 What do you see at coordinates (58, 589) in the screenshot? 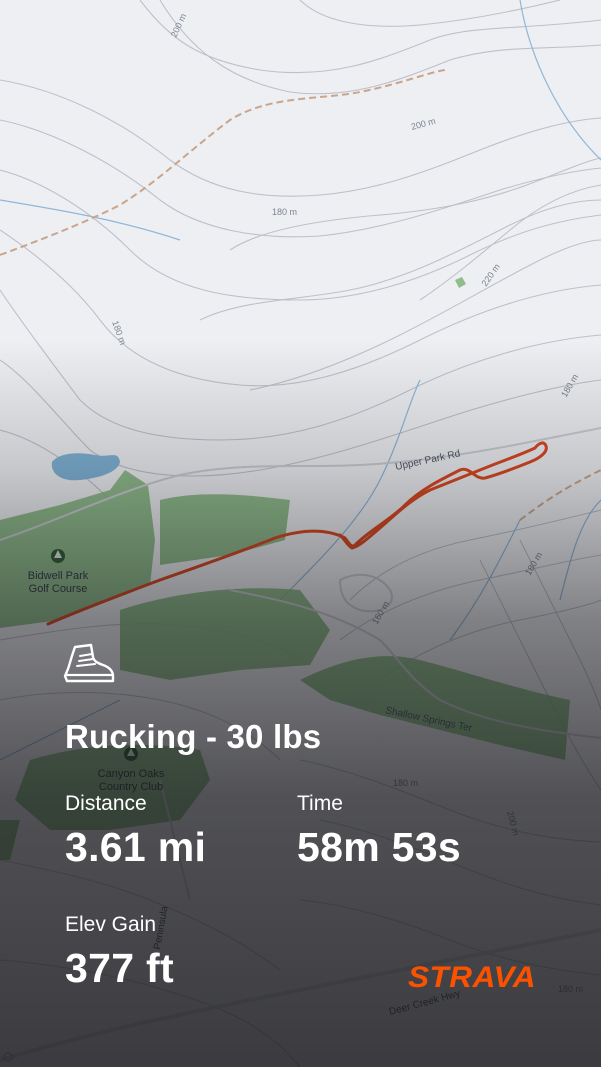
I see `place-label: Golf Course` at bounding box center [58, 589].